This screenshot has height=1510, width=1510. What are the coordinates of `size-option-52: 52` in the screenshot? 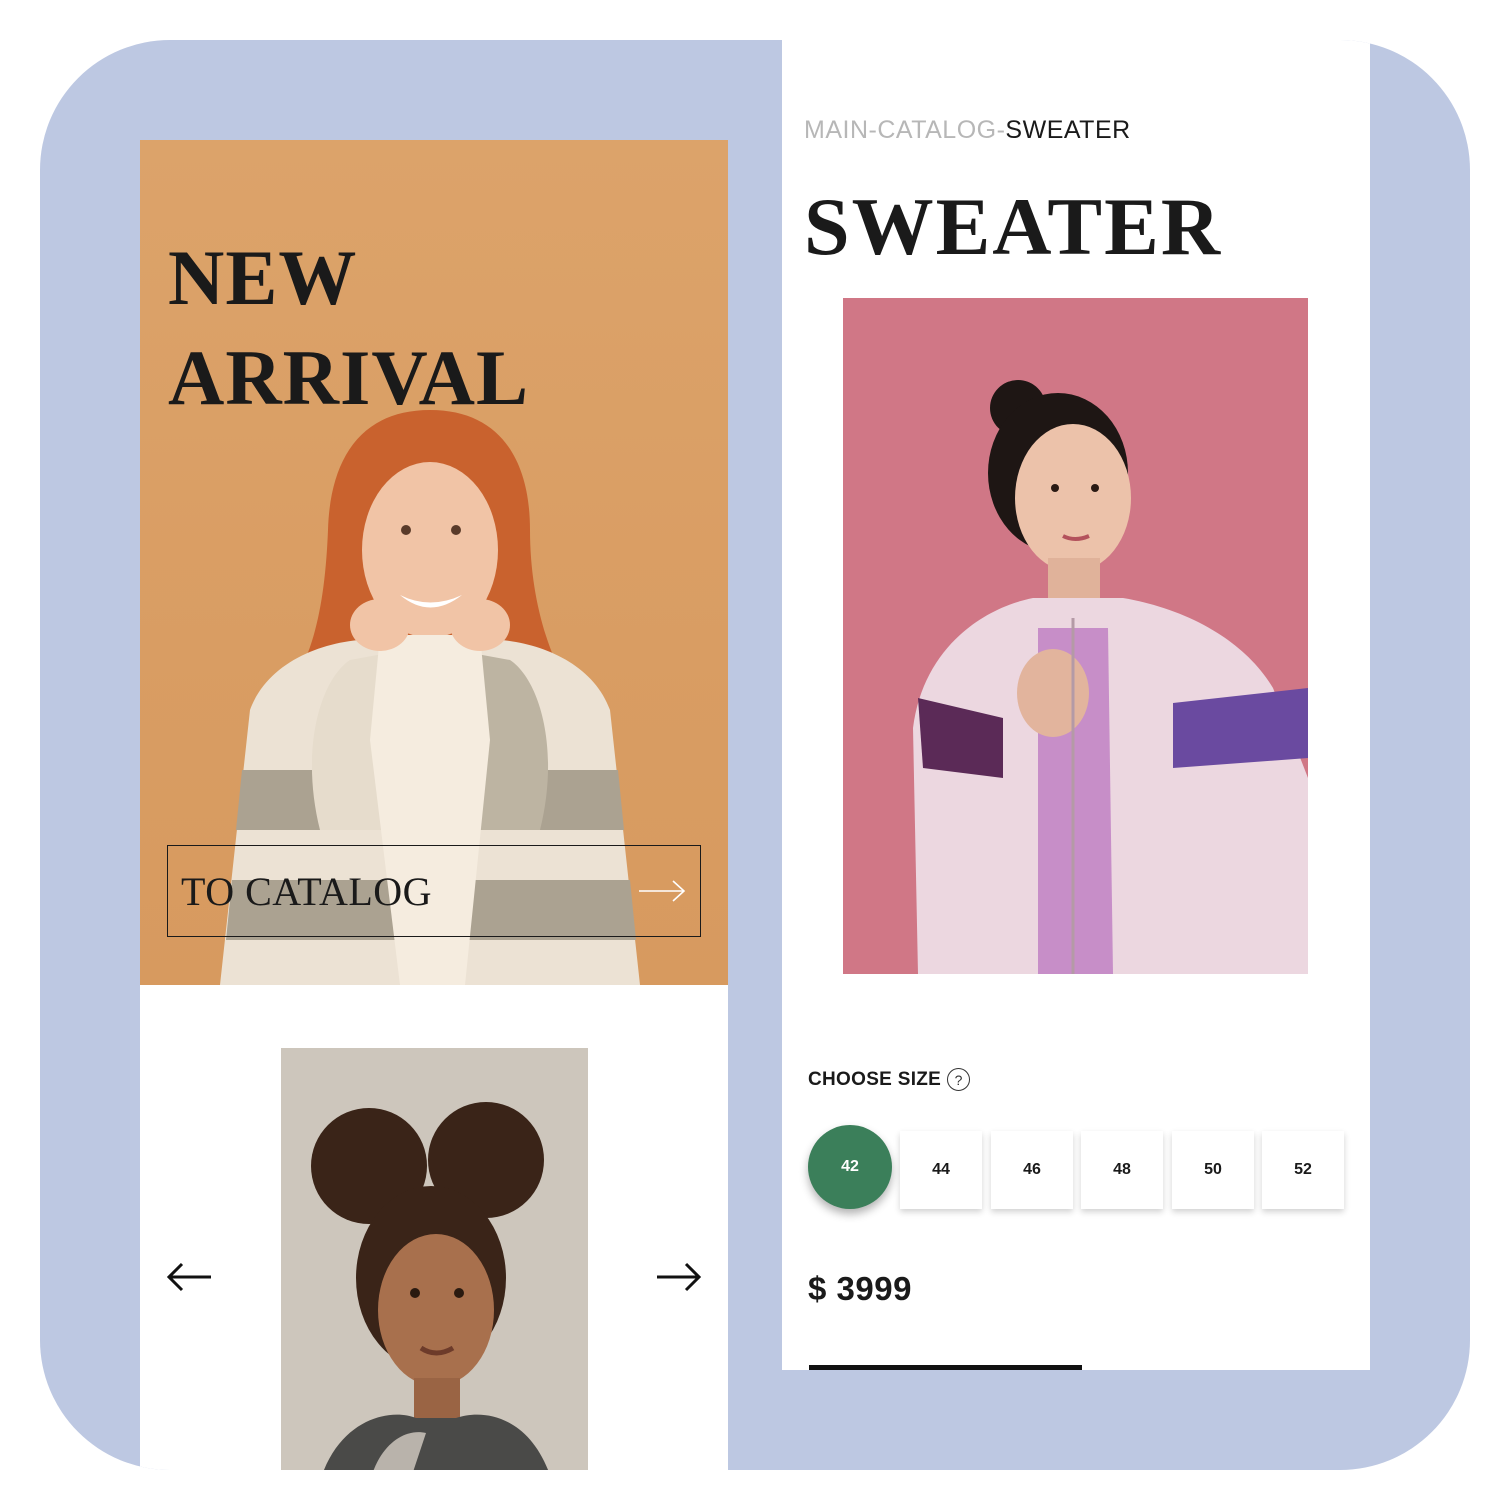 It's located at (1303, 1170).